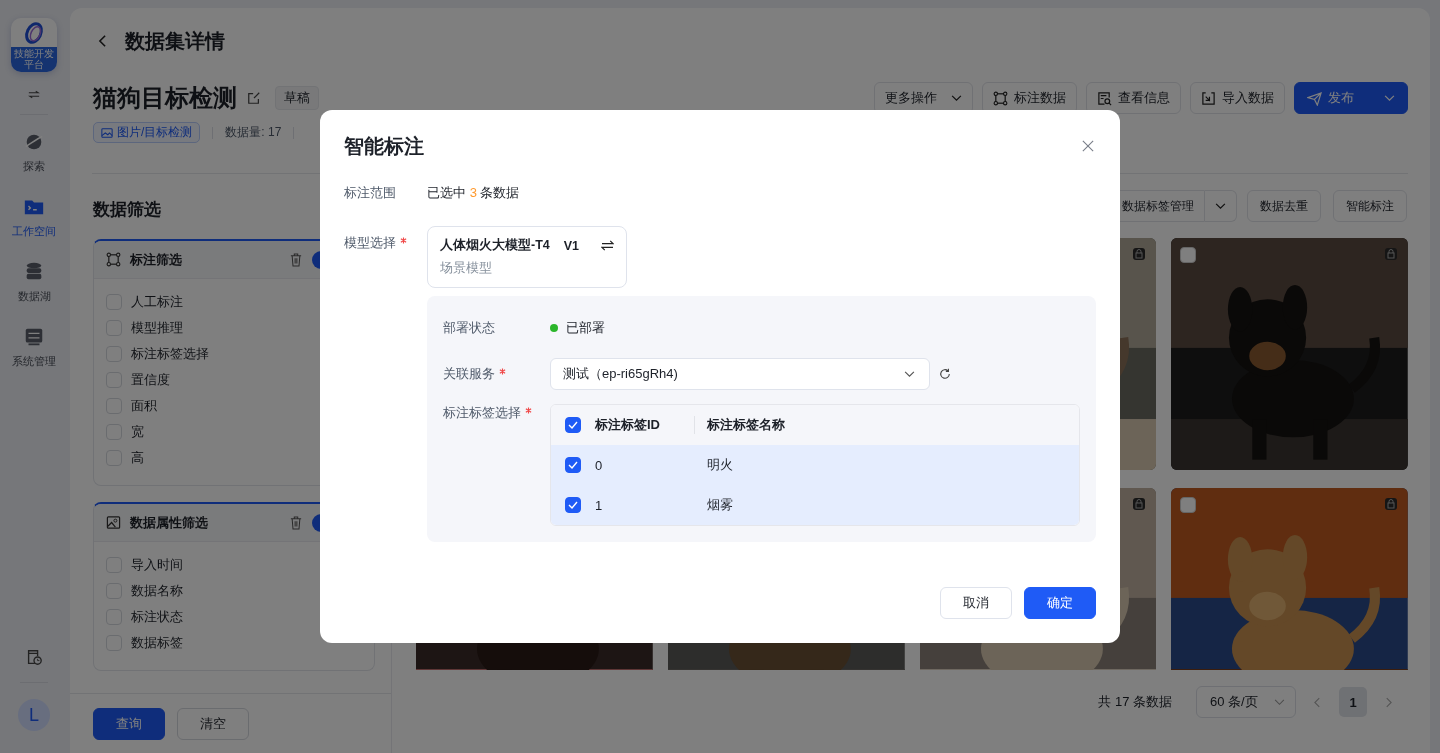 The image size is (1440, 753). What do you see at coordinates (1060, 603) in the screenshot?
I see `dialog-button: 确定` at bounding box center [1060, 603].